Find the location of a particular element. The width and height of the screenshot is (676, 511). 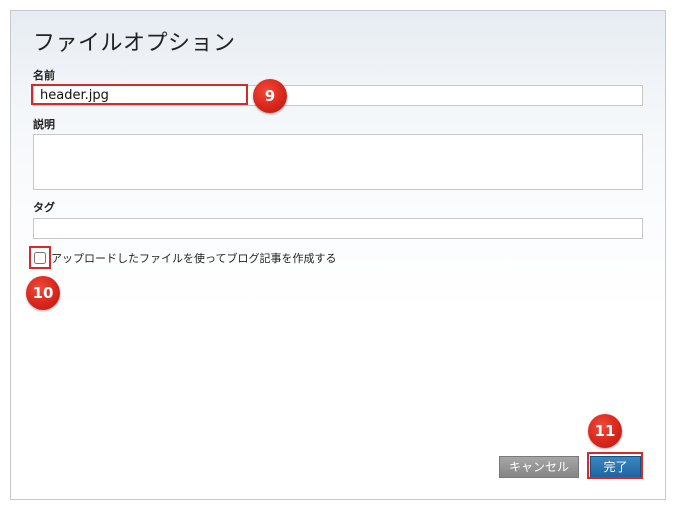

description-label: 説明 is located at coordinates (44, 124).